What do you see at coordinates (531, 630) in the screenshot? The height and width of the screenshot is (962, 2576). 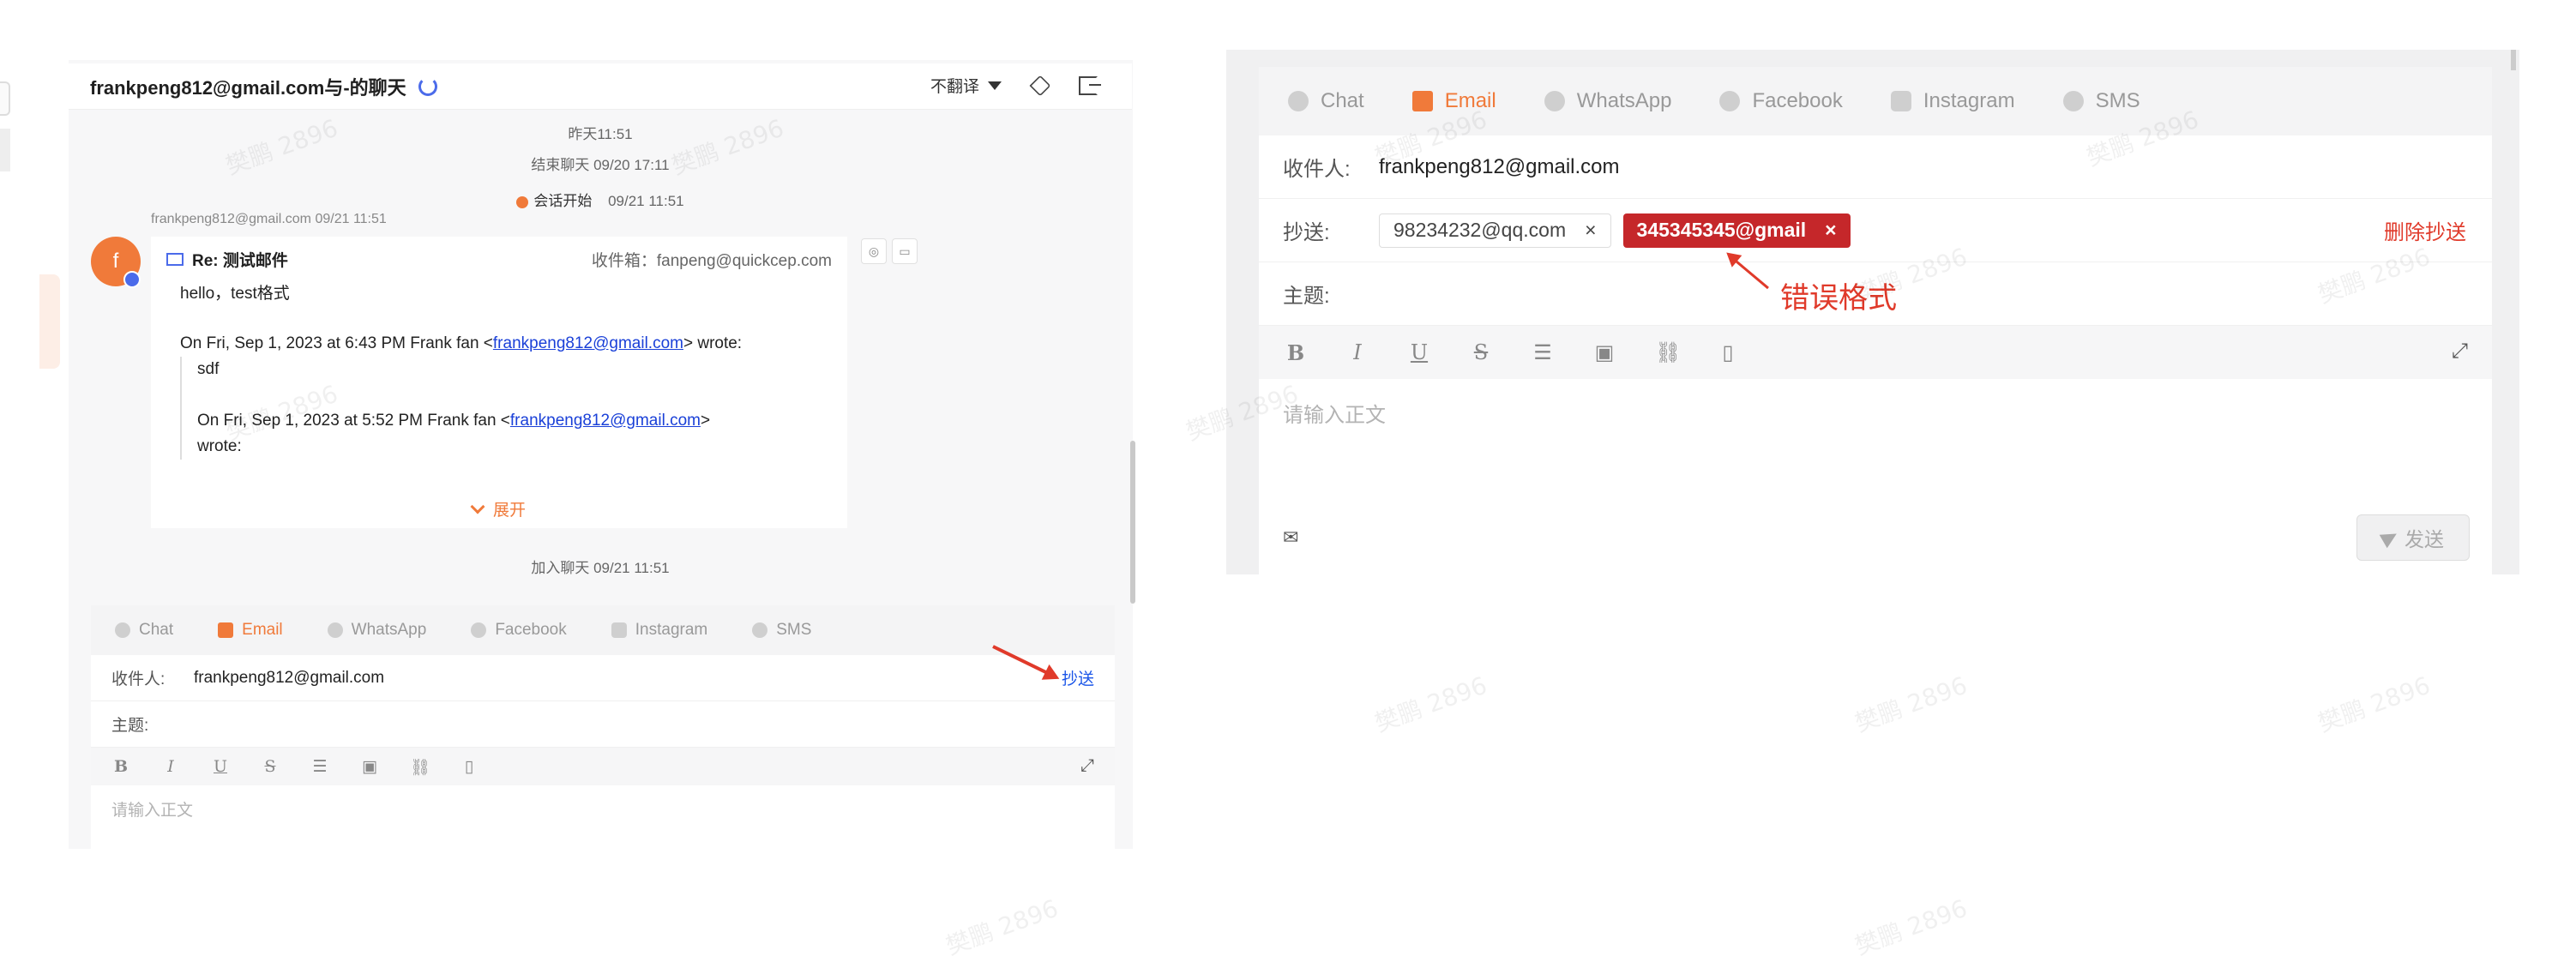 I see `tab-label: Facebook` at bounding box center [531, 630].